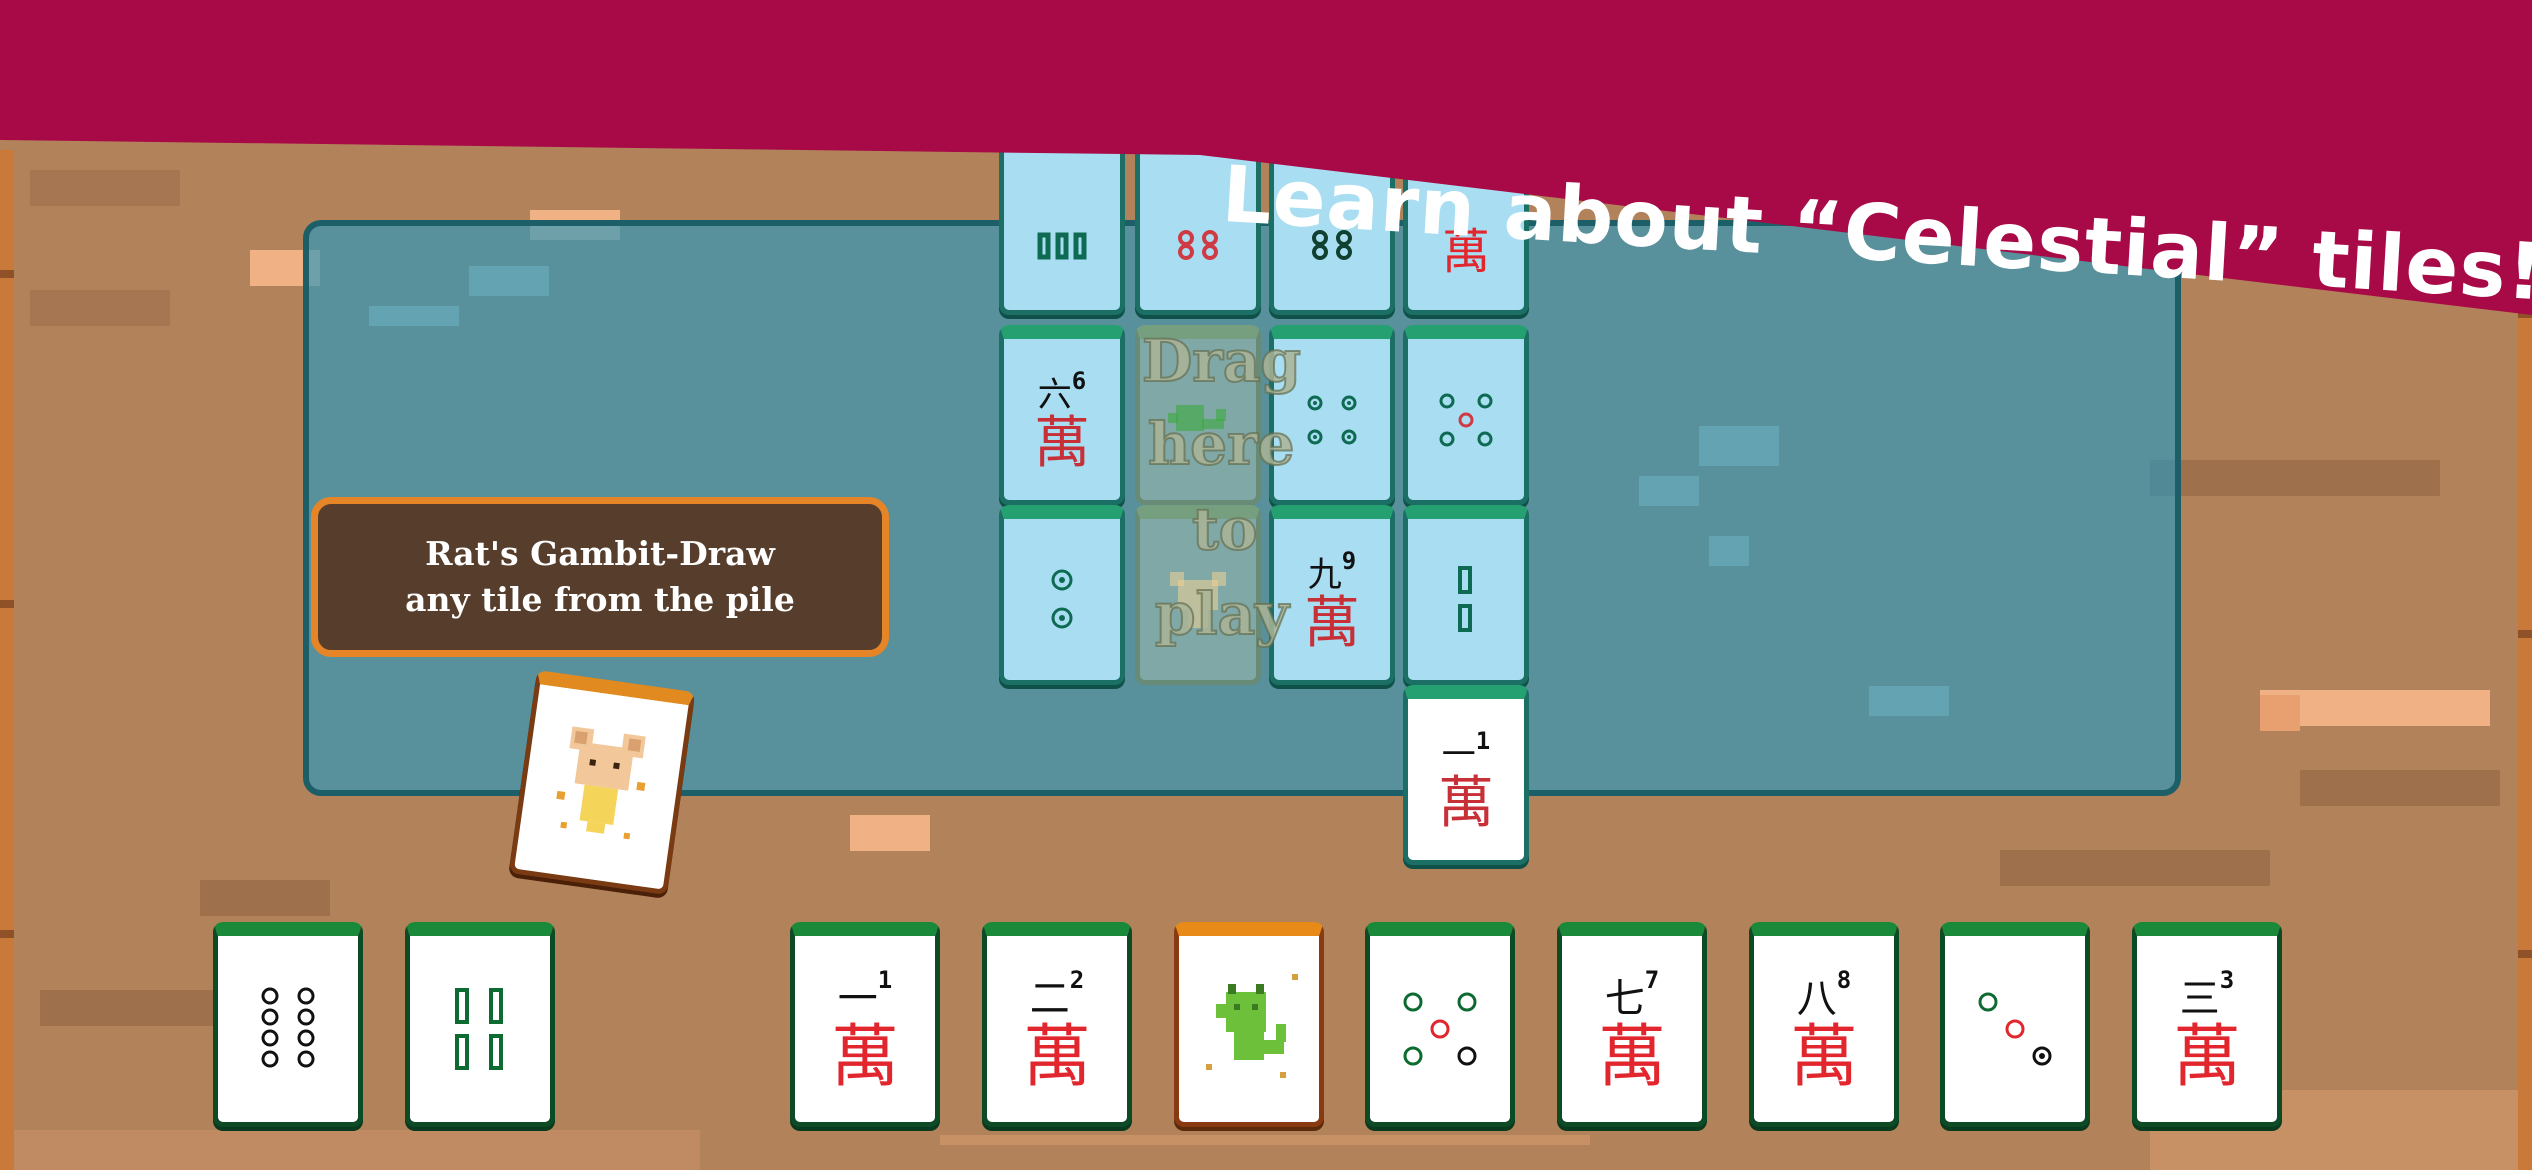 The width and height of the screenshot is (2532, 1170). I want to click on hand-tile: 八8 萬, so click(1824, 1024).